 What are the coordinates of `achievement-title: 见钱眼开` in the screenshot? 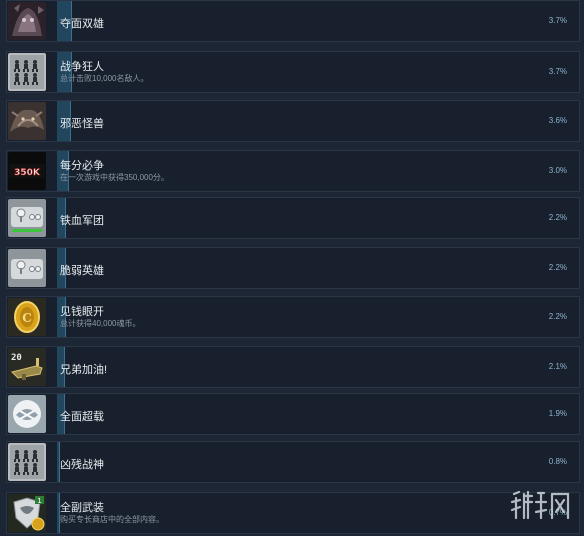 It's located at (82, 312).